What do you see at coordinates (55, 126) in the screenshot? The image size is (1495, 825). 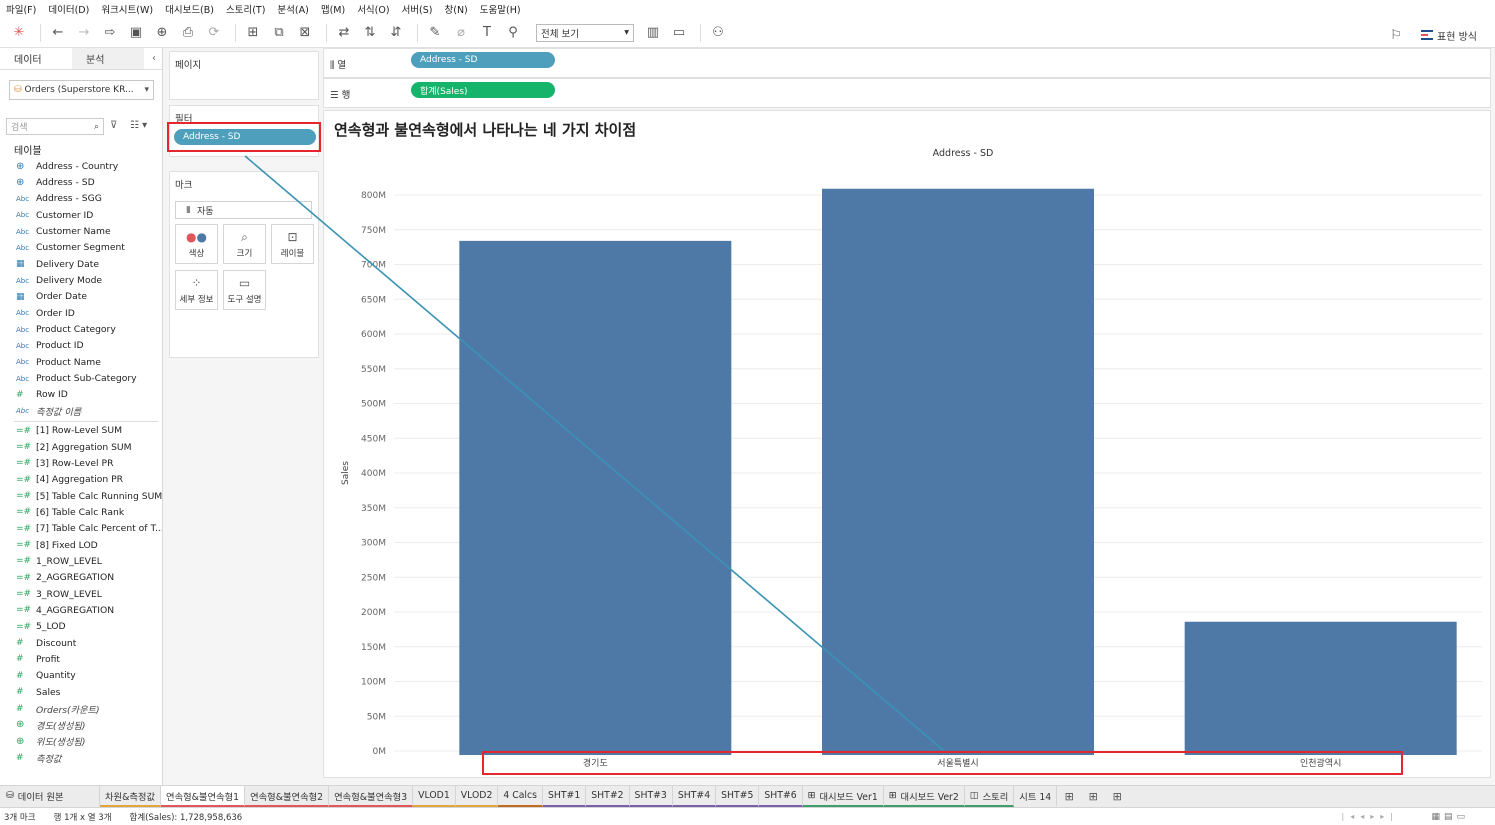 I see `field-search-input: 검색 ⌕` at bounding box center [55, 126].